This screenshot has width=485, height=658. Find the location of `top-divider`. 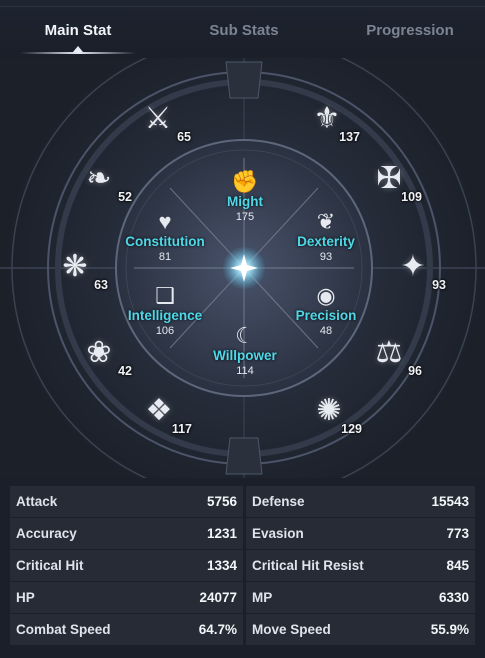

top-divider is located at coordinates (242, 6).